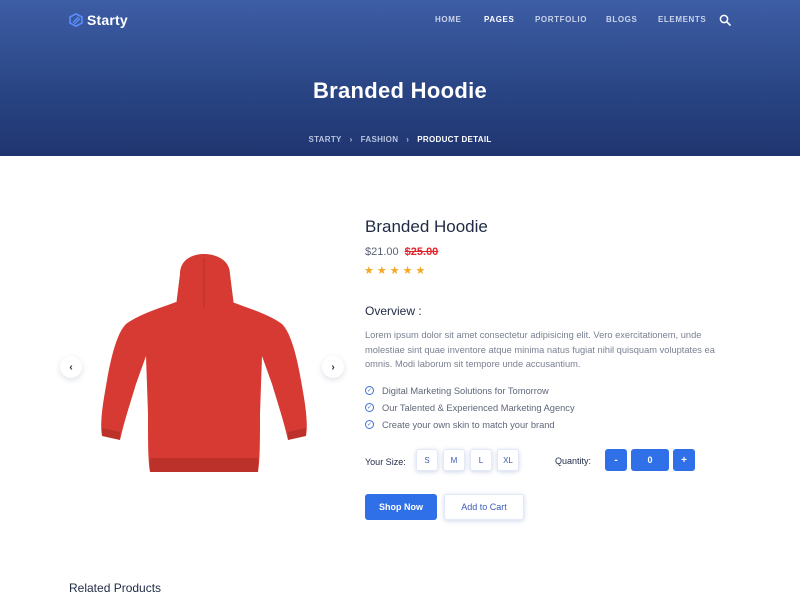  I want to click on size-option-s: S, so click(427, 460).